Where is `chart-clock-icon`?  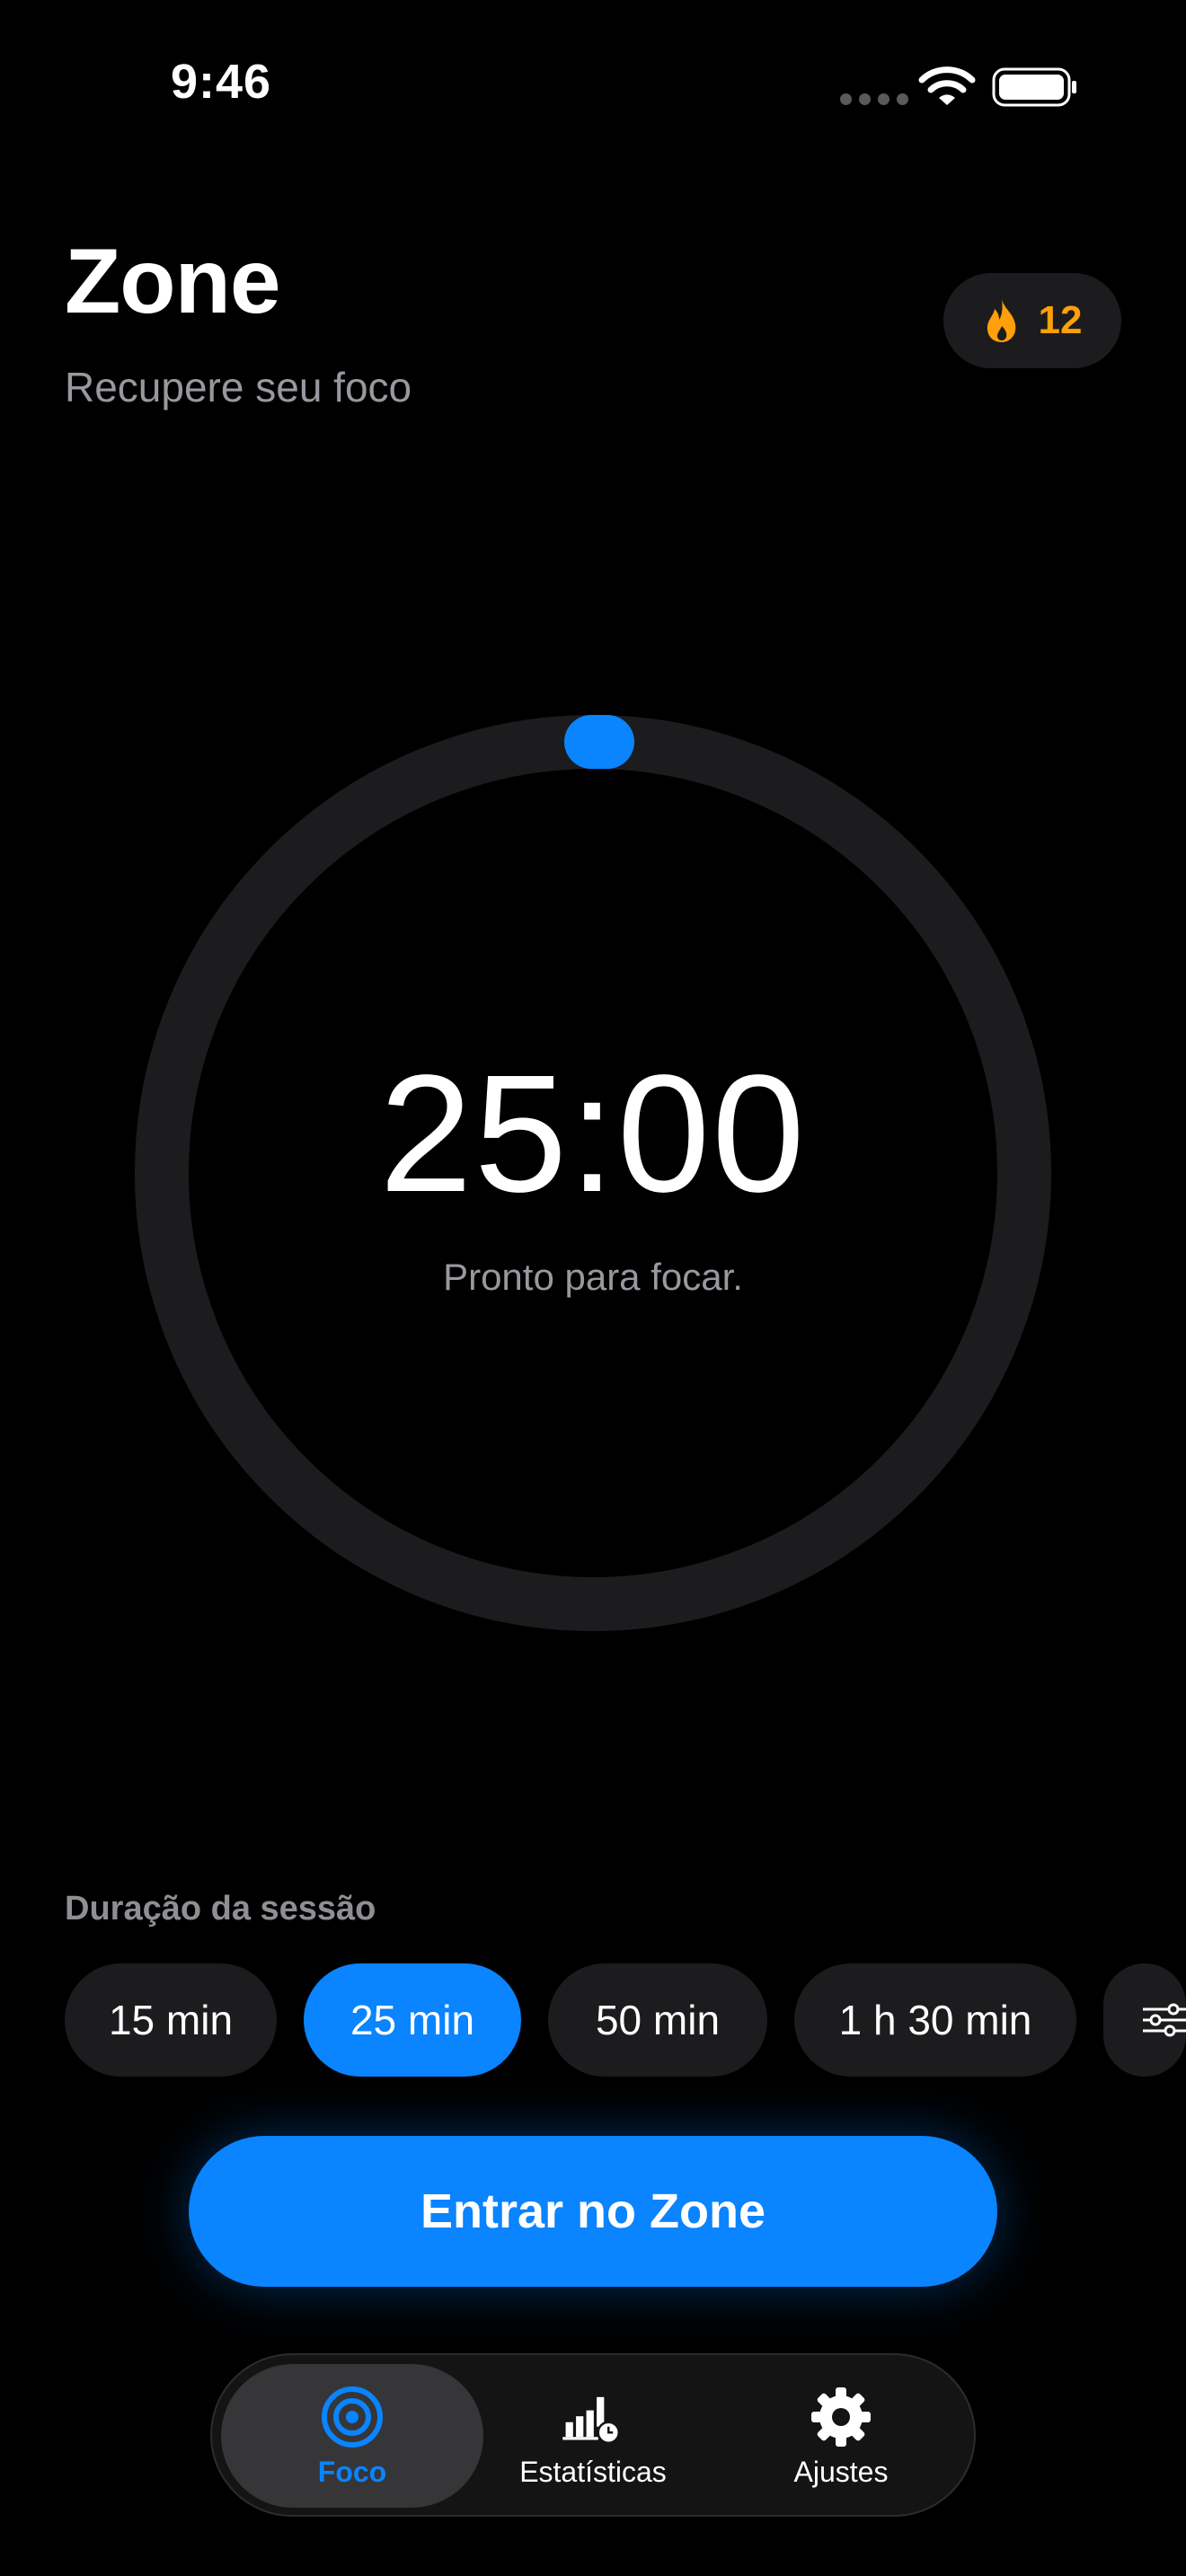 chart-clock-icon is located at coordinates (591, 2420).